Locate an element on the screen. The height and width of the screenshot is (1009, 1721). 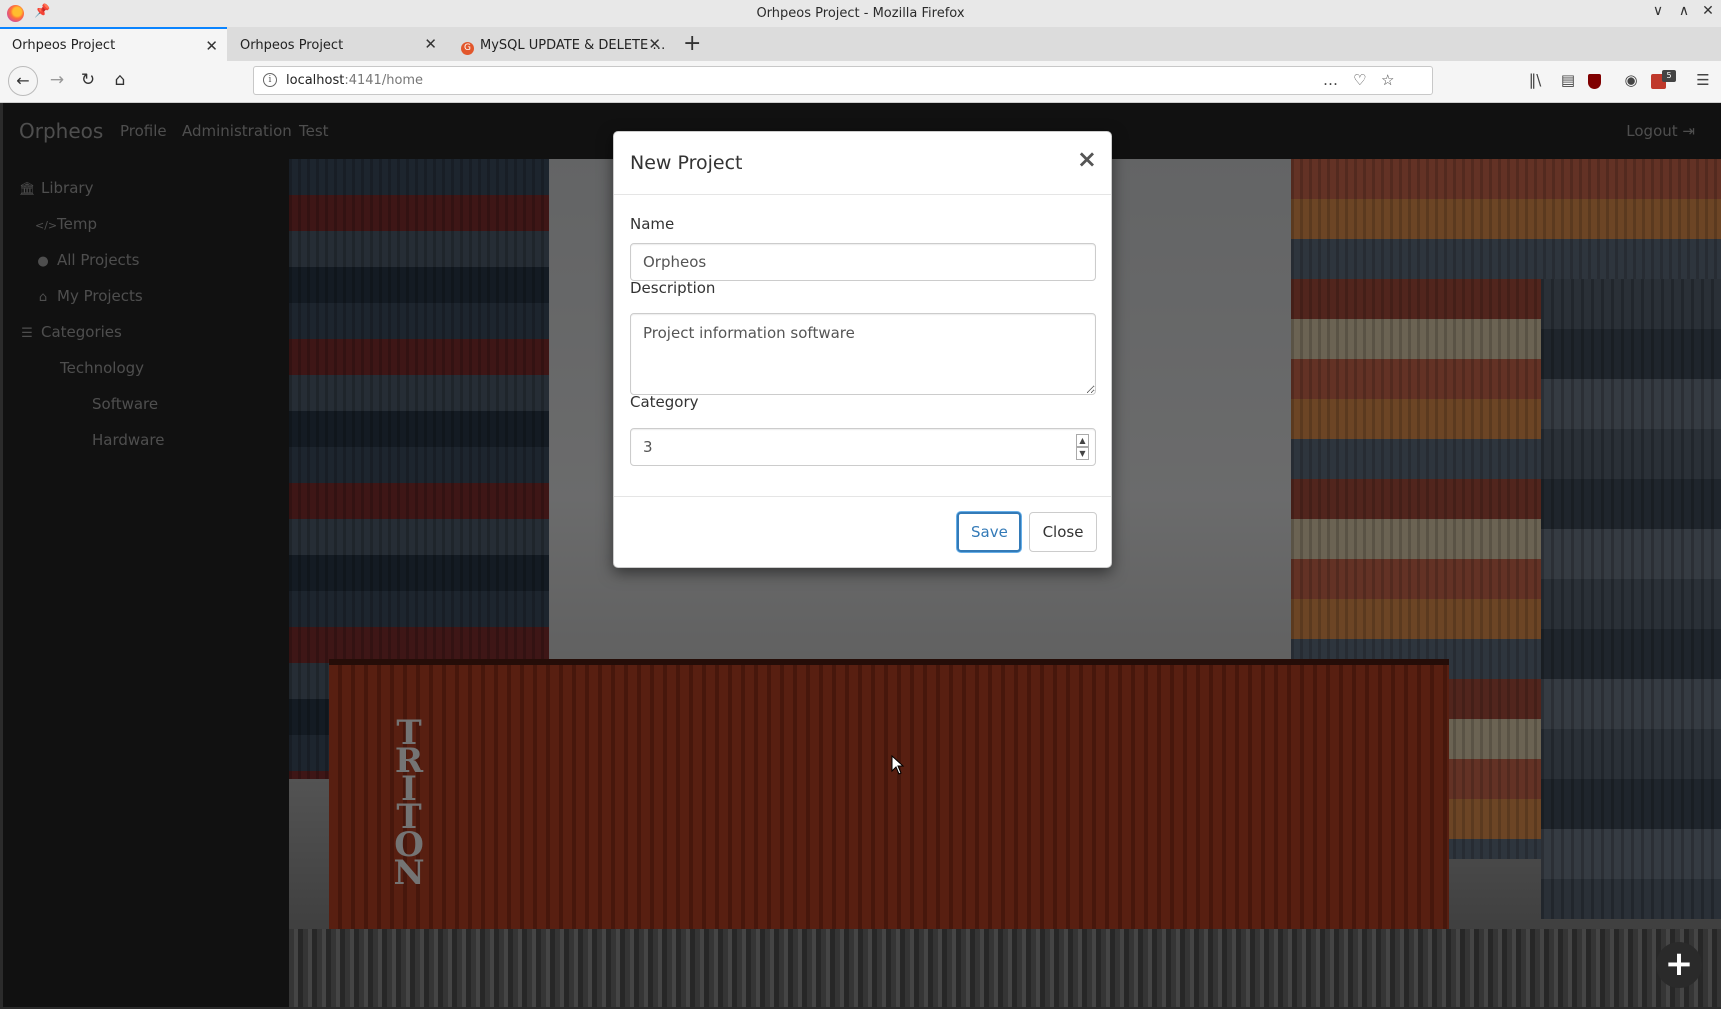
url-port-path: :4141/home is located at coordinates (384, 80).